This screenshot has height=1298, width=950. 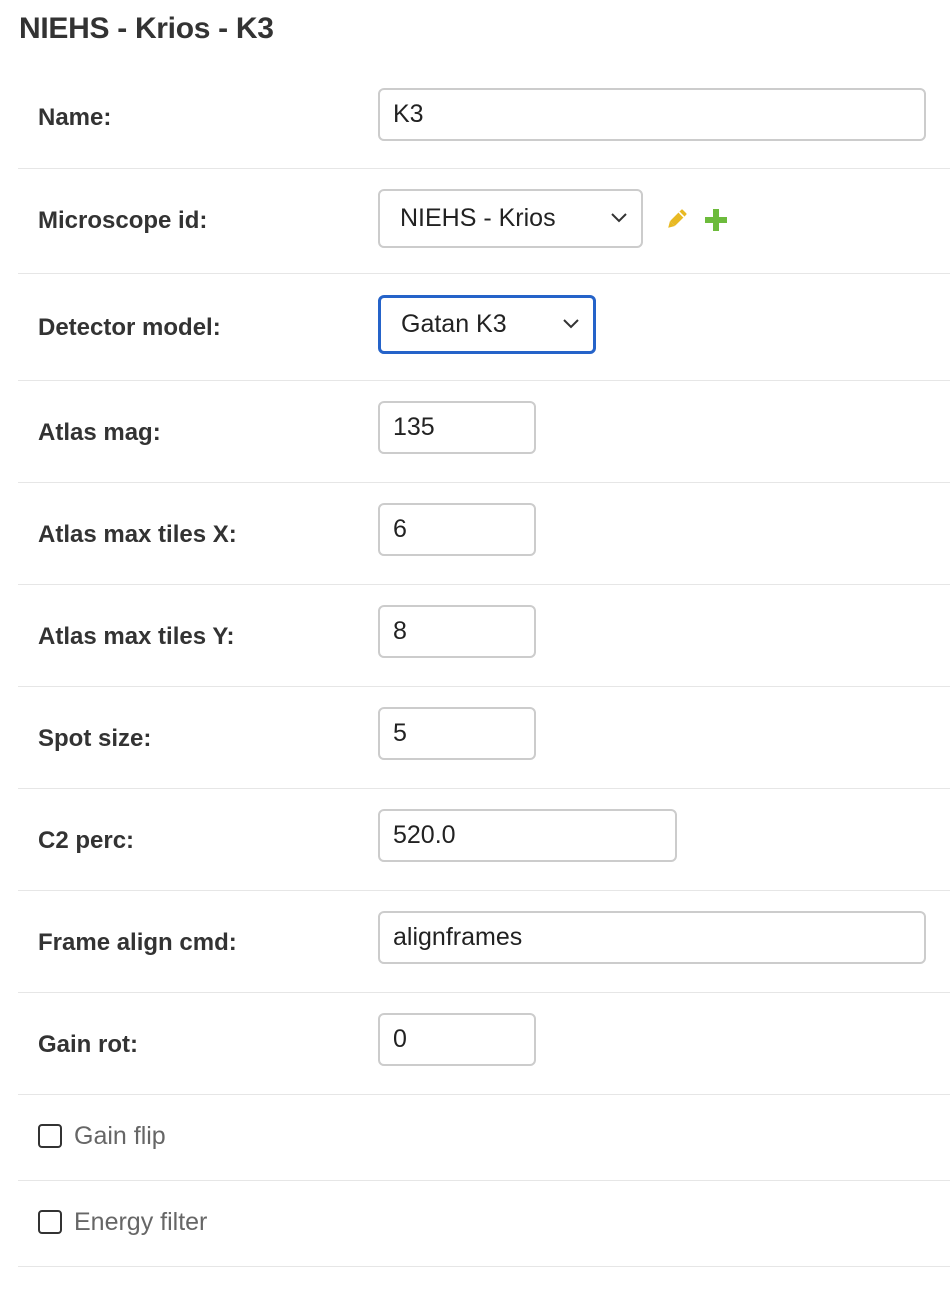 I want to click on spot-size-input: 5, so click(x=457, y=733).